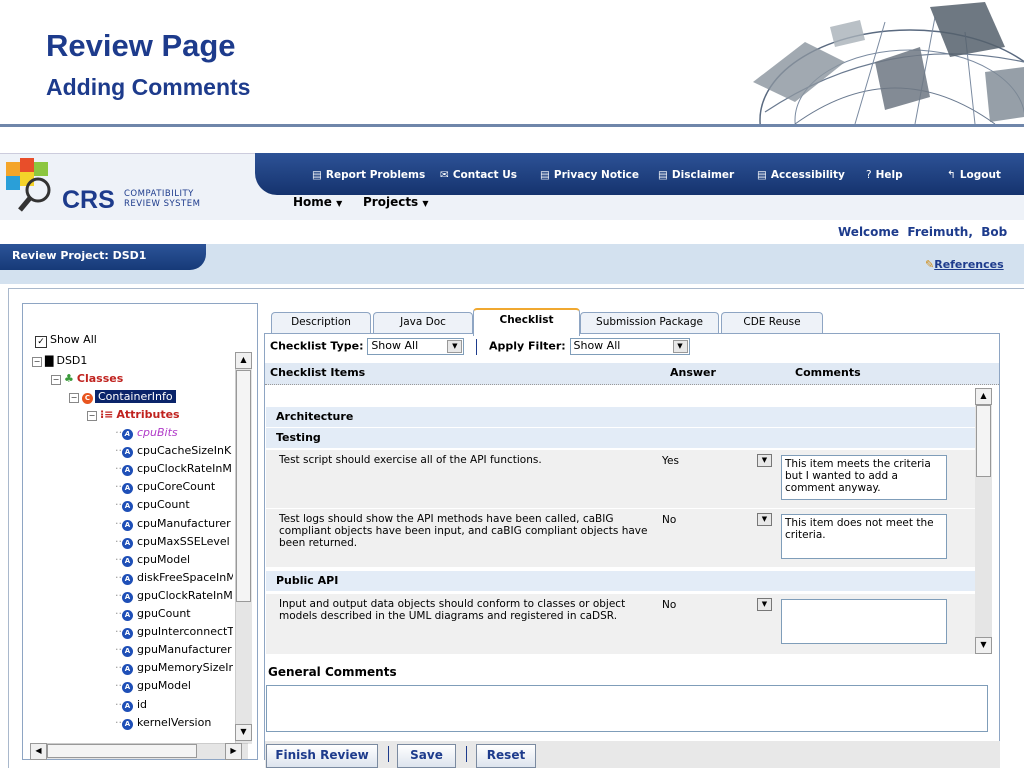  I want to click on general-comments-label: General Comments, so click(332, 672).